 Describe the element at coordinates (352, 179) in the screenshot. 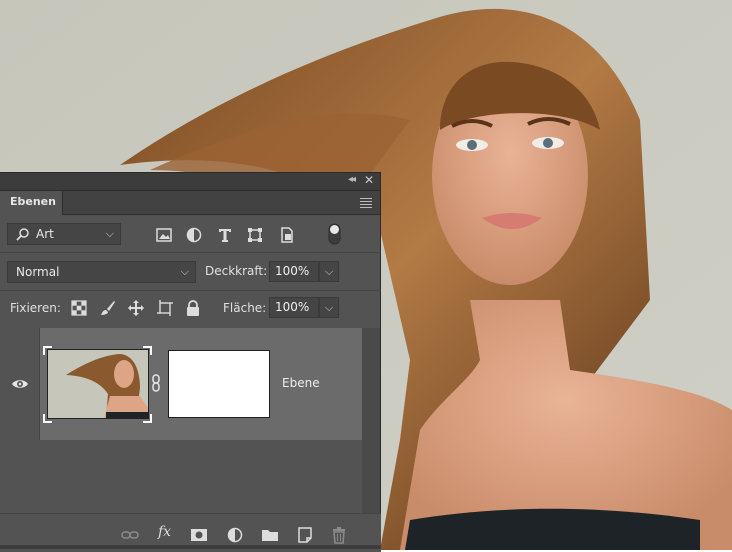

I see `collapse-panel-button: ◂◂` at that location.